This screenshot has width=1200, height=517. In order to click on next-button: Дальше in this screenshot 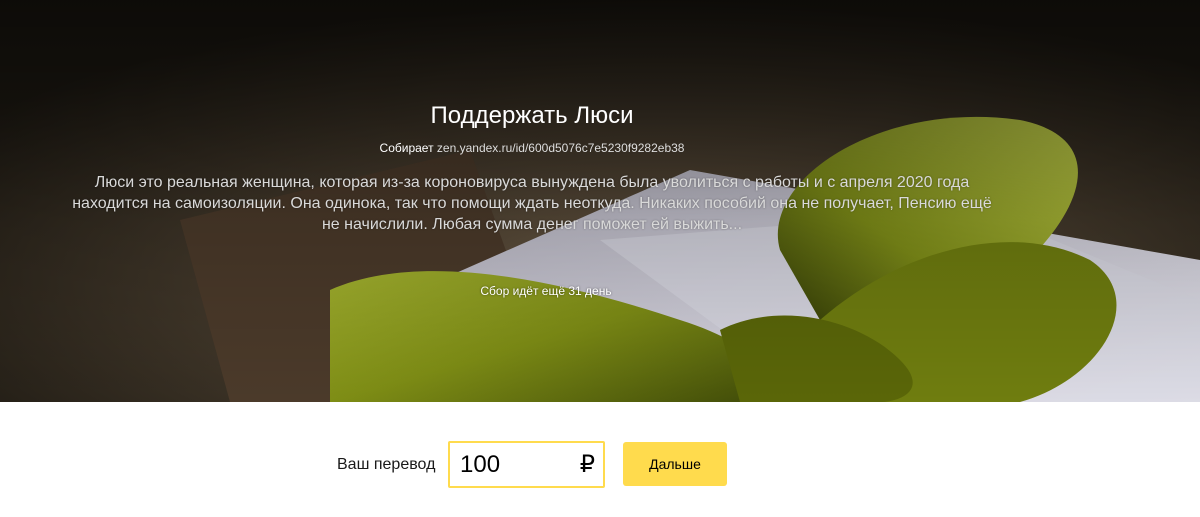, I will do `click(675, 464)`.